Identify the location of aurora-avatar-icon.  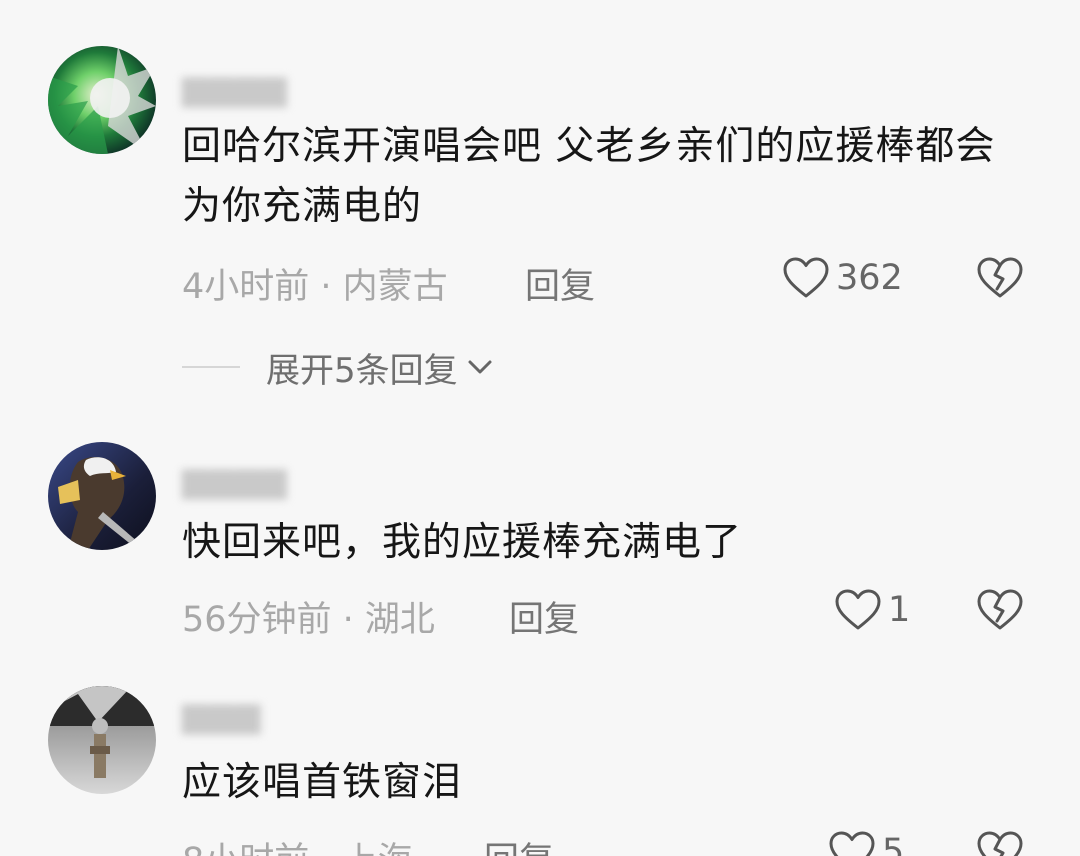
(102, 100).